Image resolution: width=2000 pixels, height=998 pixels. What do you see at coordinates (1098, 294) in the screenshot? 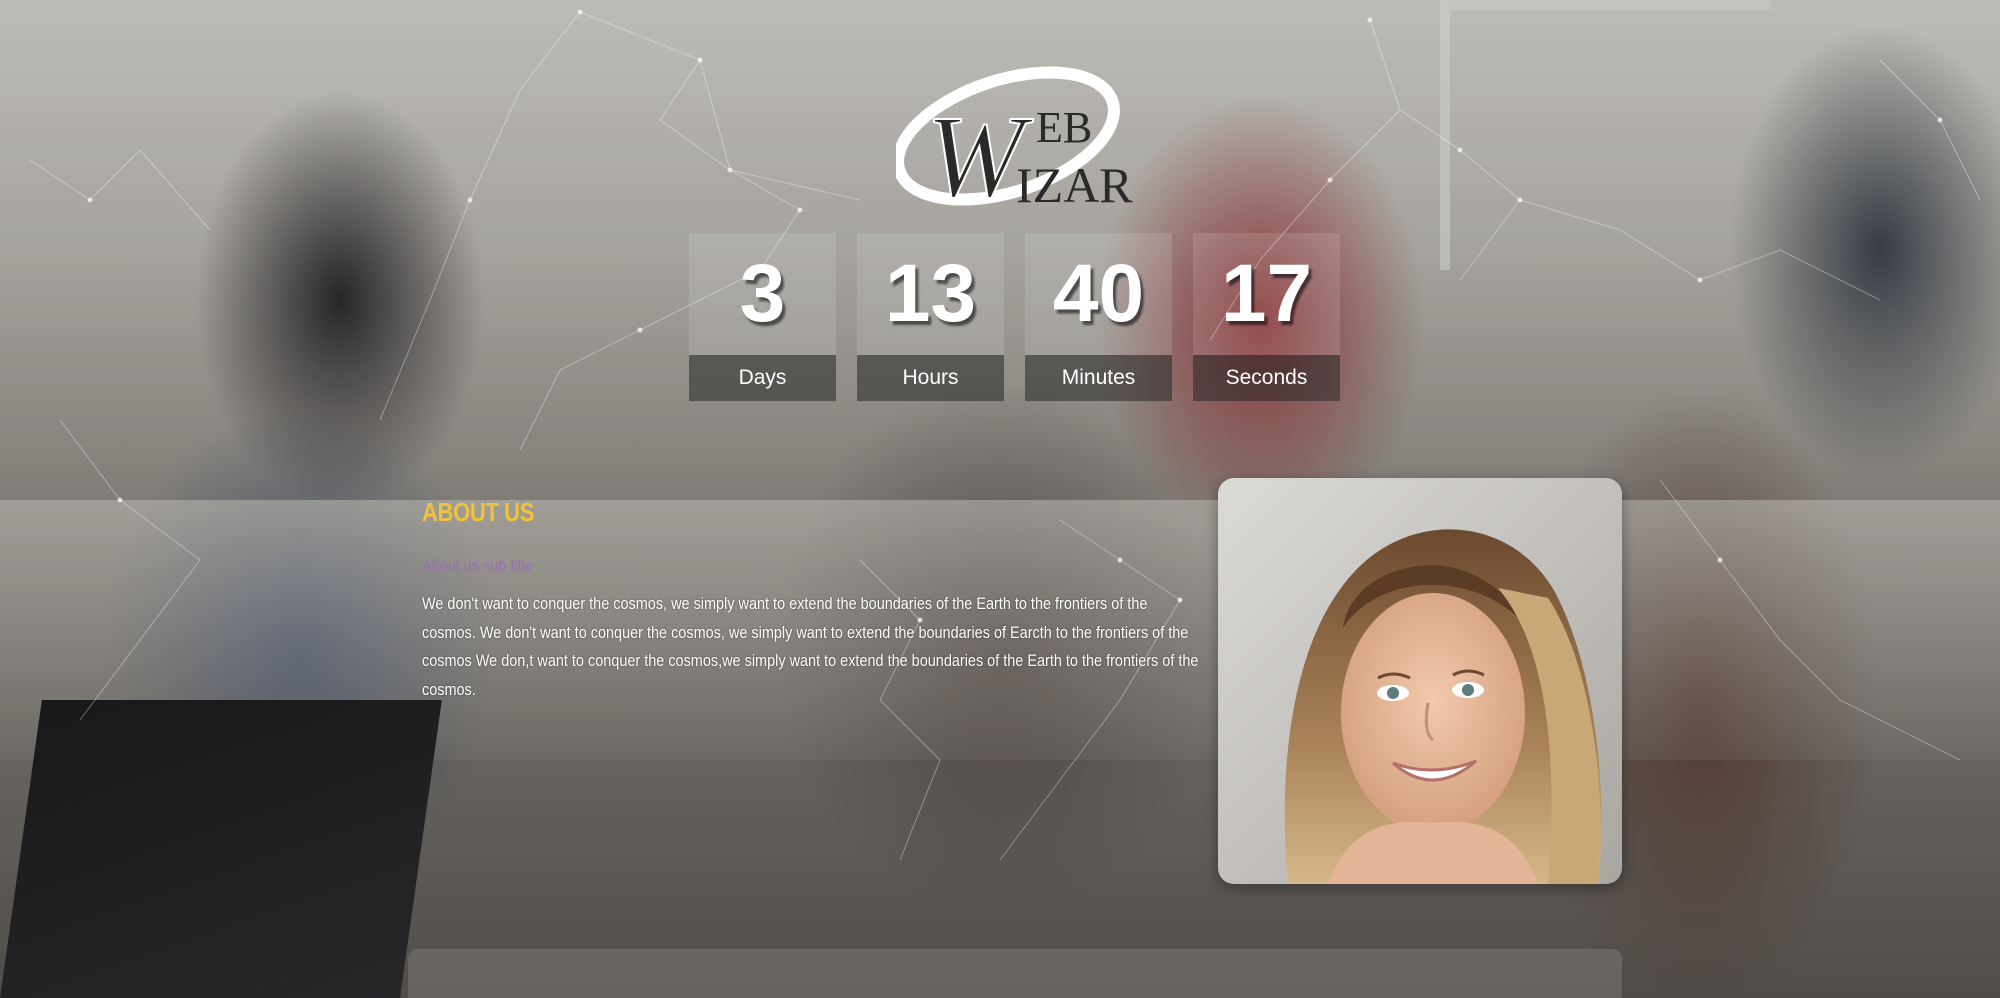
I see `countdown-minutes-value: 40` at bounding box center [1098, 294].